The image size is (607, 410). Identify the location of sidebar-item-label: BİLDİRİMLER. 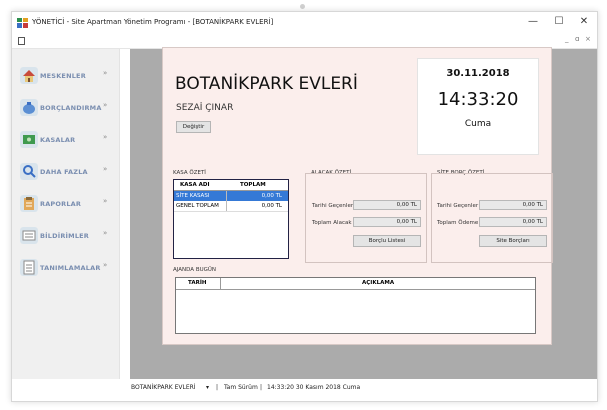
(65, 236).